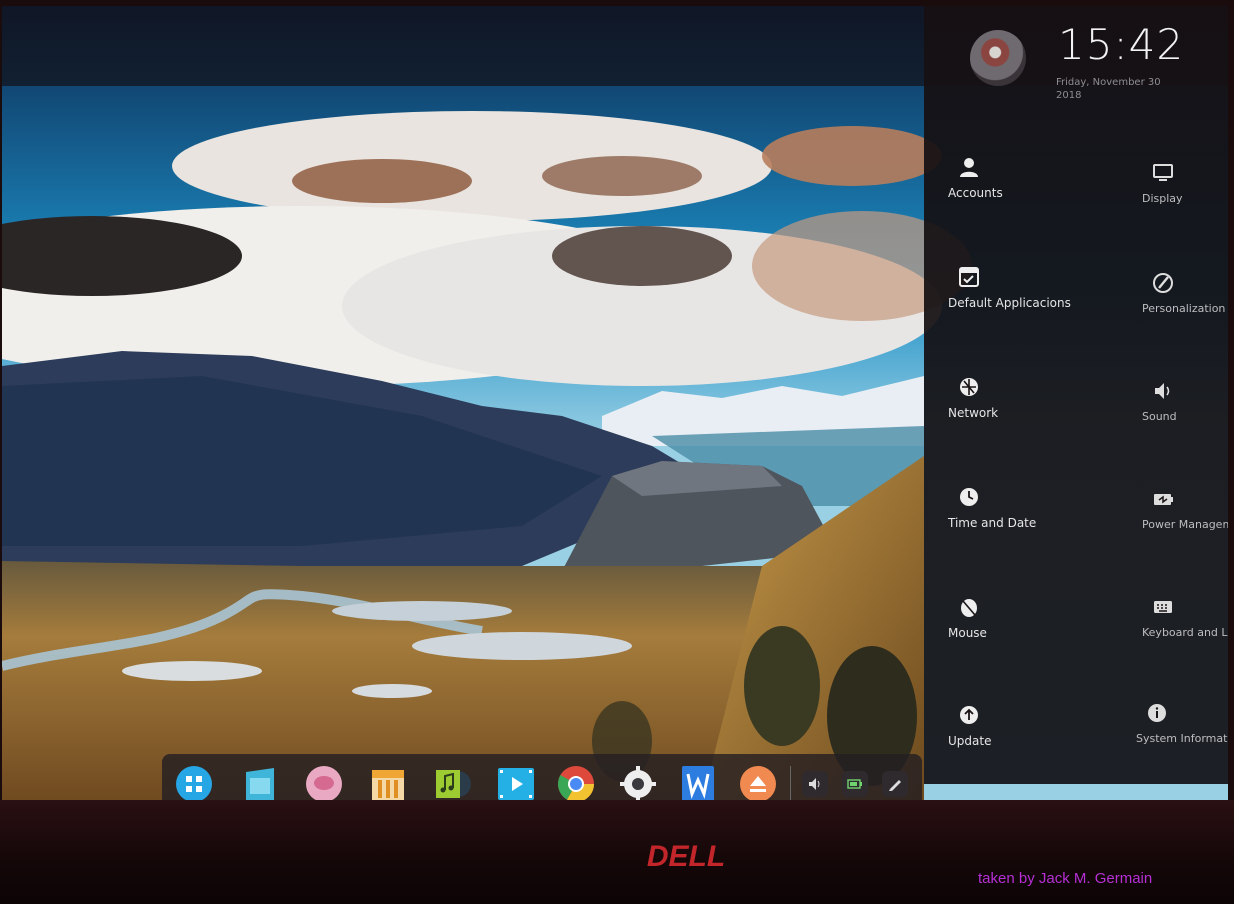 This screenshot has width=1234, height=904. I want to click on app-store-icon, so click(260, 783).